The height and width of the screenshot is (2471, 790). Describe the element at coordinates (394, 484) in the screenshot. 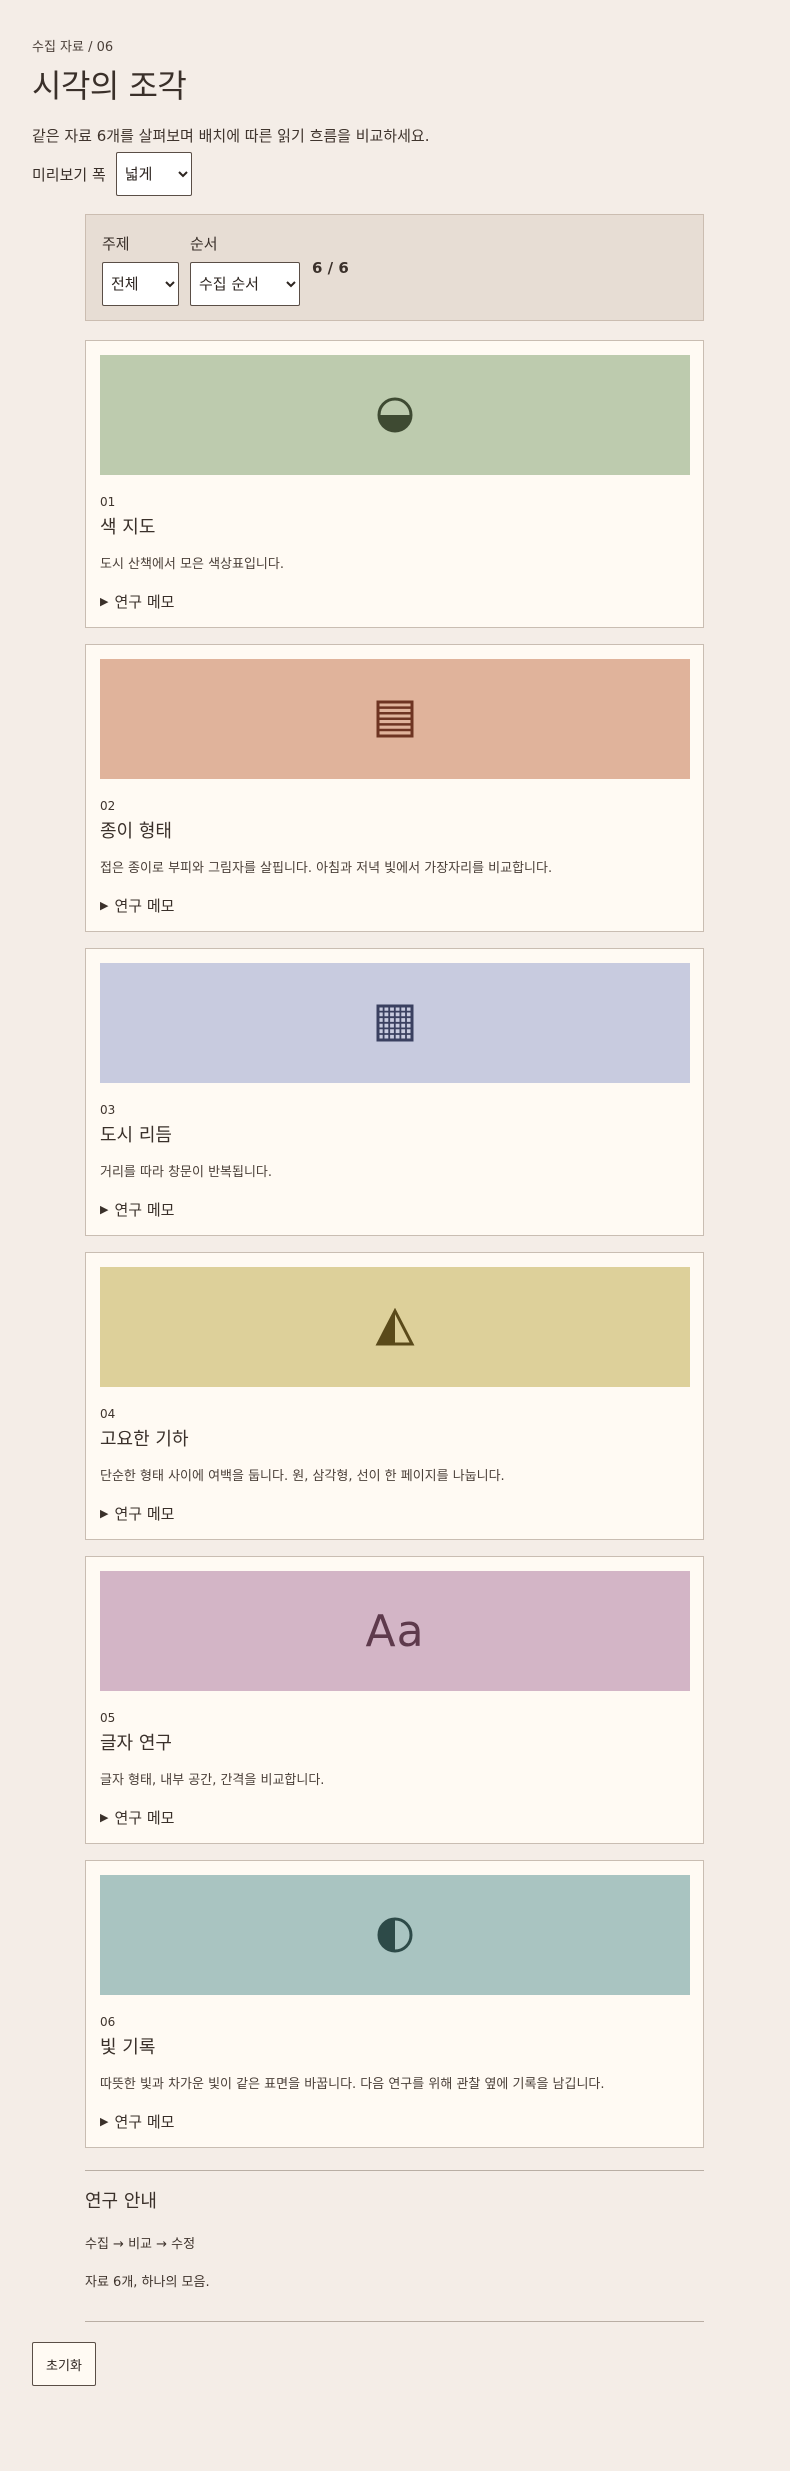

I see `collection-card: 01 색 지도도시 산책에서 모은 색상표입니다. ▶ 연구 메모` at that location.